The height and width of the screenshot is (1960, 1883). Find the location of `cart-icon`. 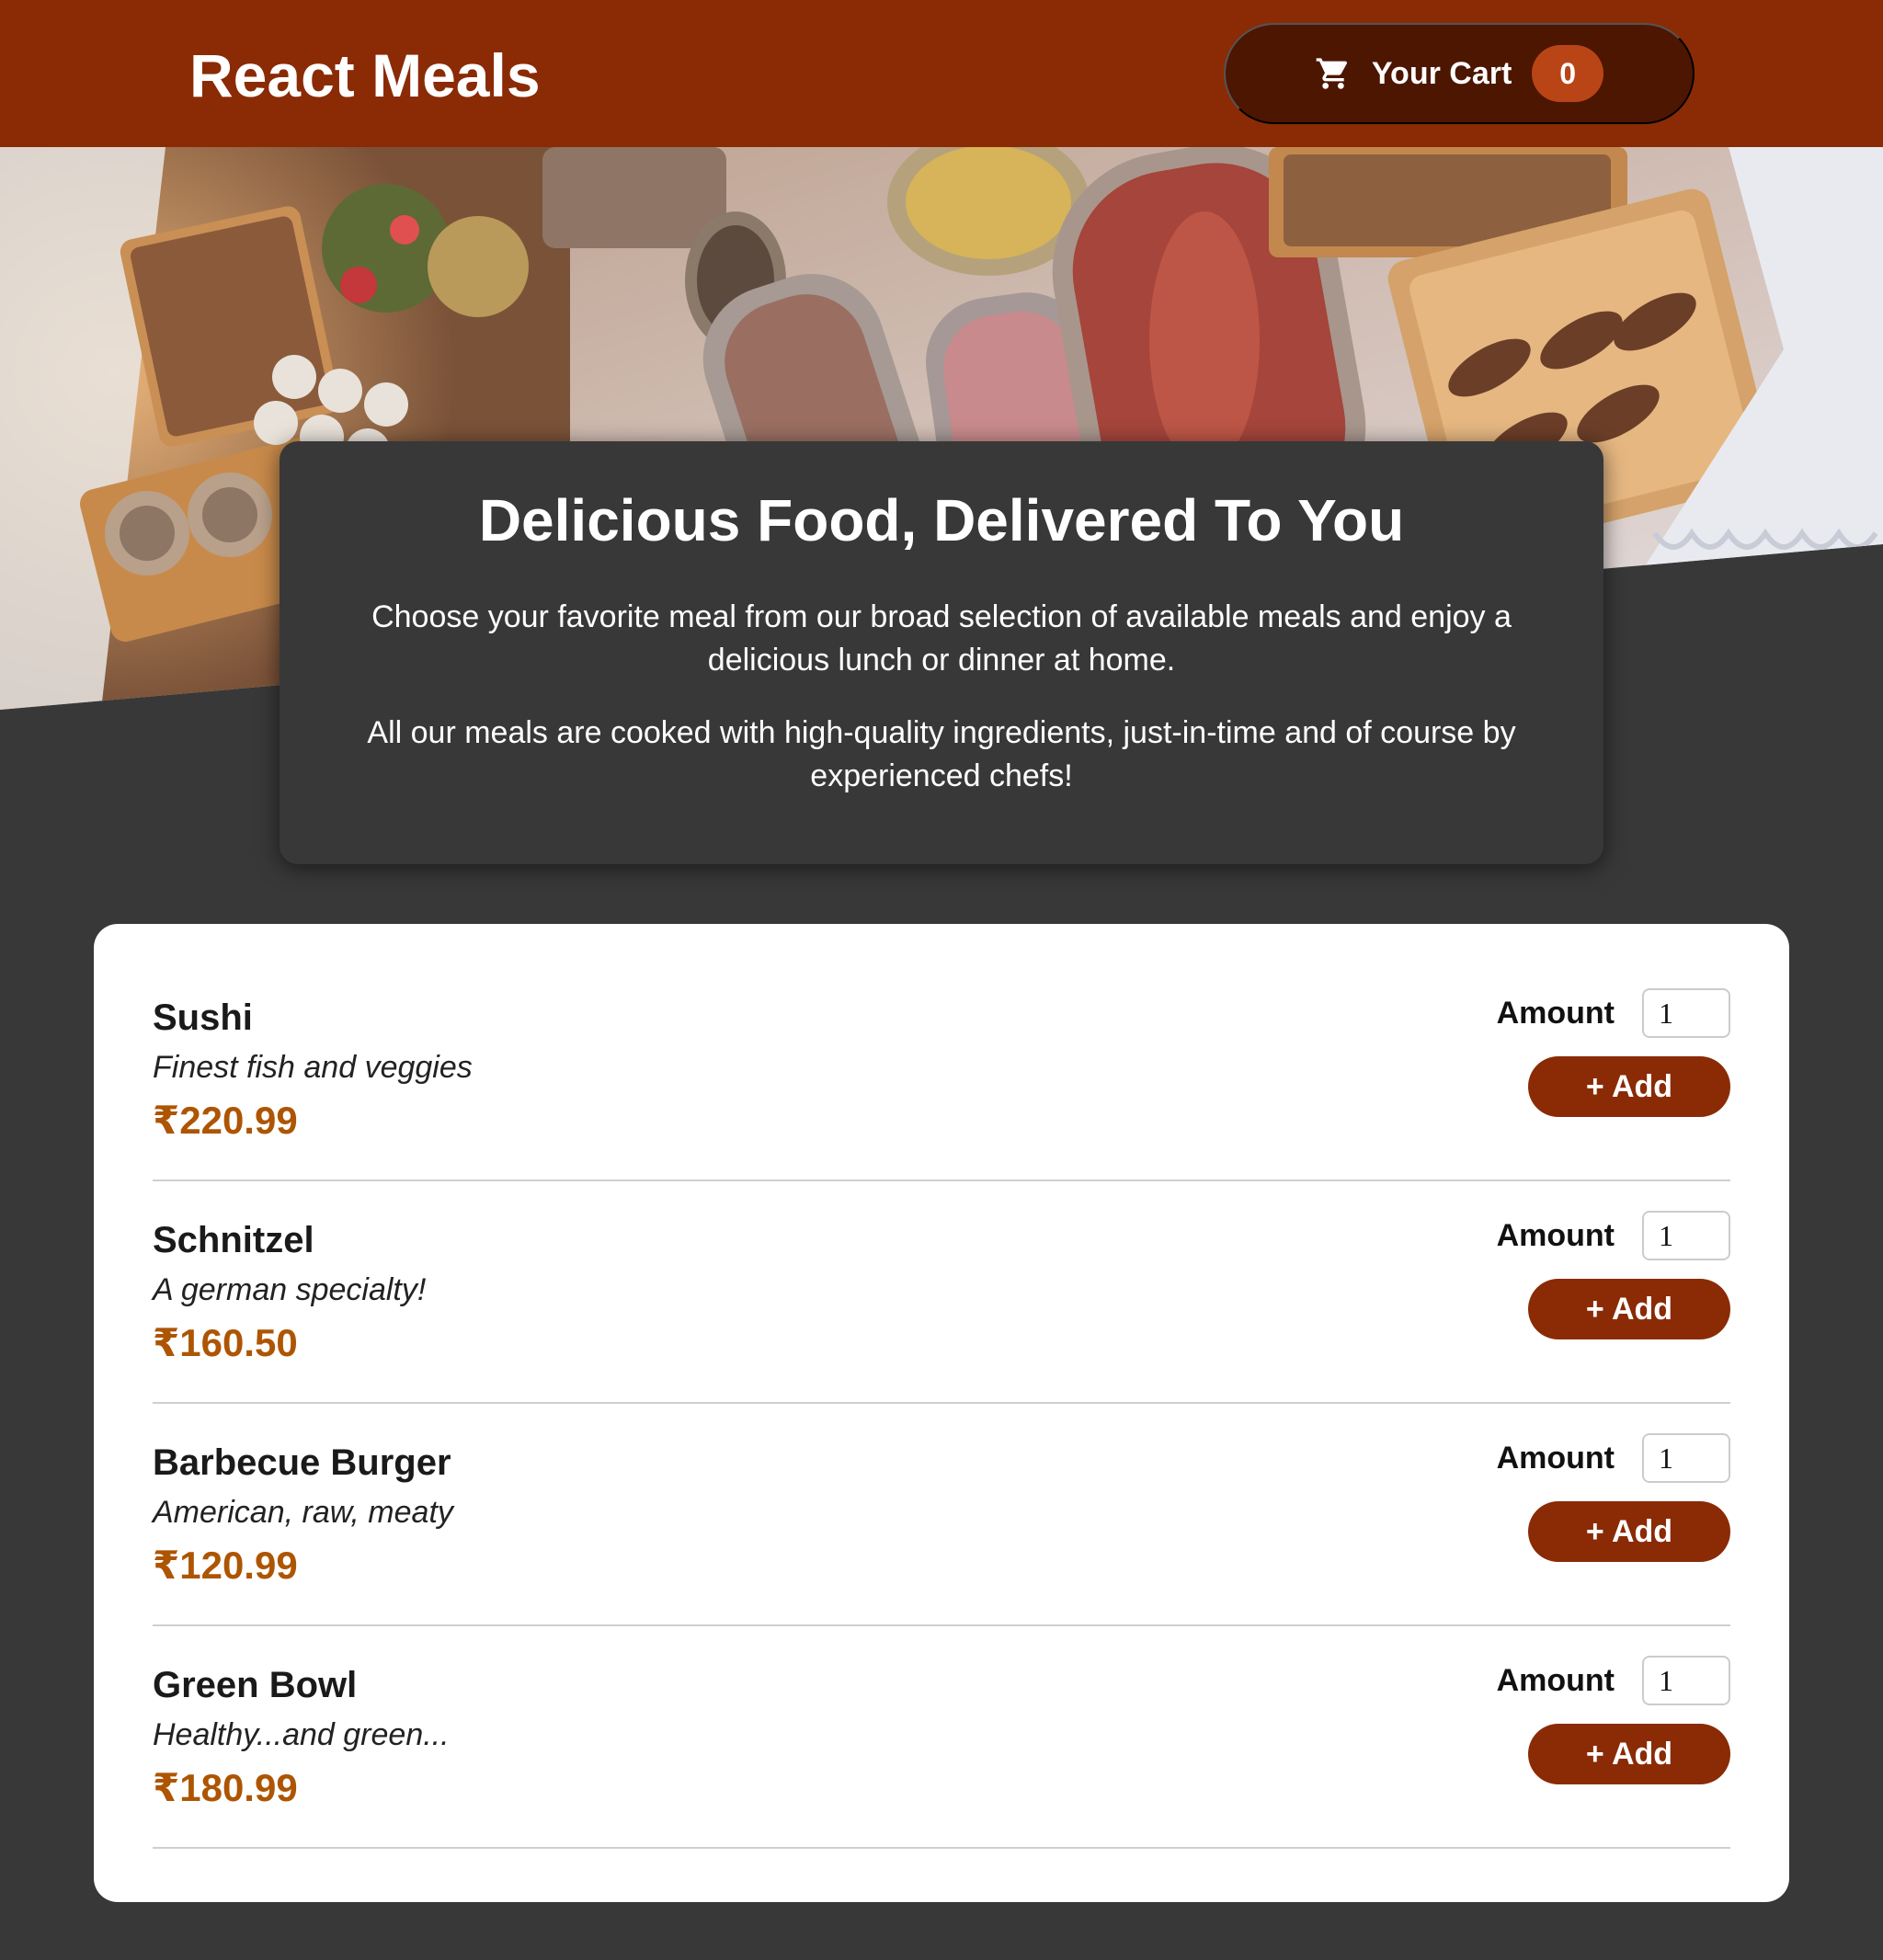

cart-icon is located at coordinates (1333, 73).